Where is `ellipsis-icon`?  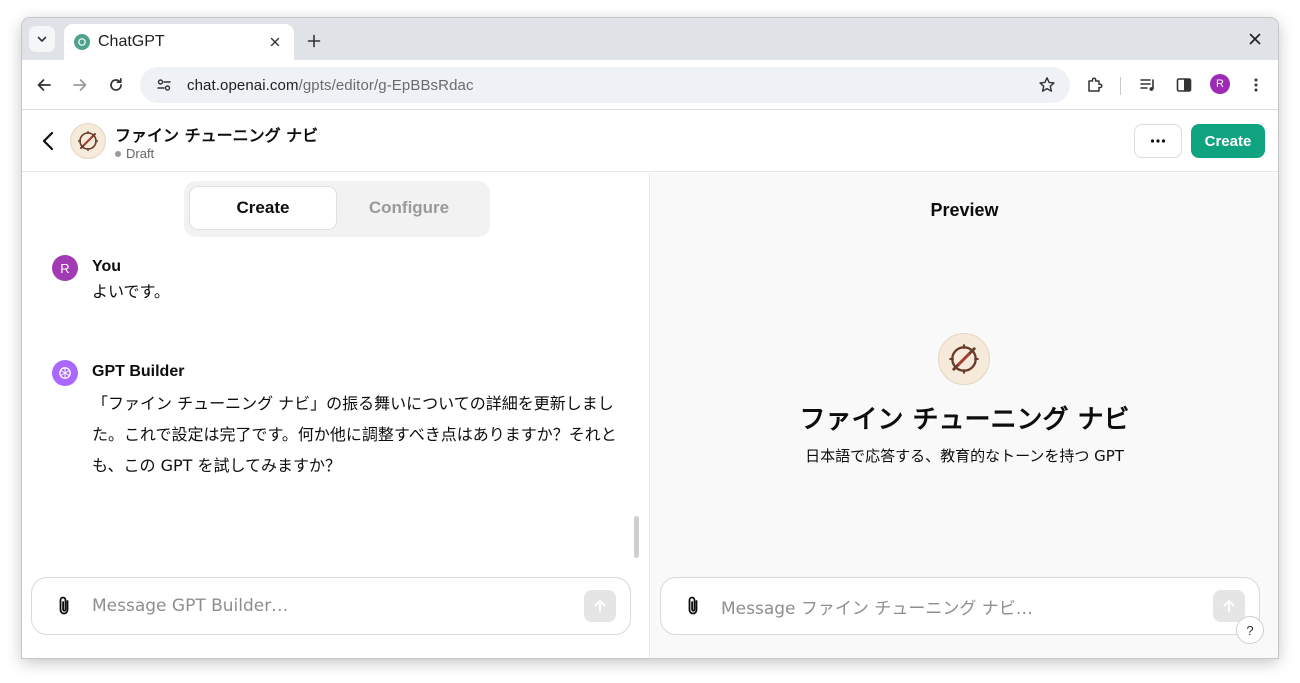
ellipsis-icon is located at coordinates (1158, 141).